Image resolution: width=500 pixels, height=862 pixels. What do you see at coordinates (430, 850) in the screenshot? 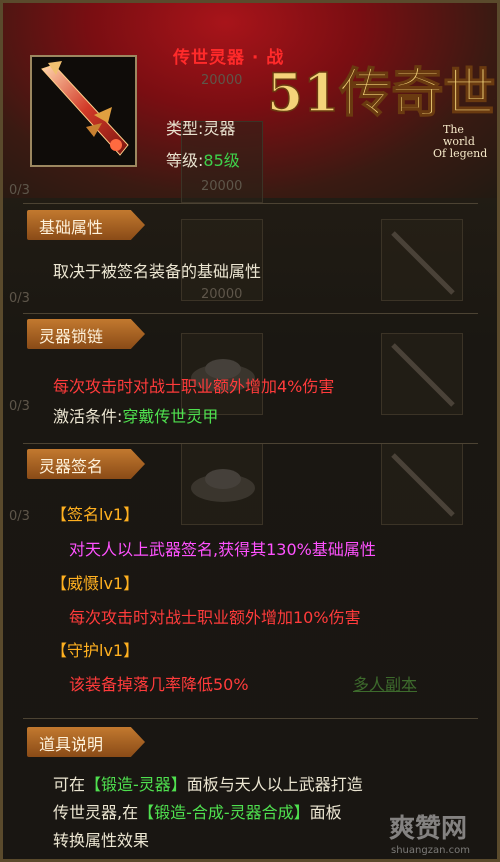
I see `watermark-url: shuangzan.com` at bounding box center [430, 850].